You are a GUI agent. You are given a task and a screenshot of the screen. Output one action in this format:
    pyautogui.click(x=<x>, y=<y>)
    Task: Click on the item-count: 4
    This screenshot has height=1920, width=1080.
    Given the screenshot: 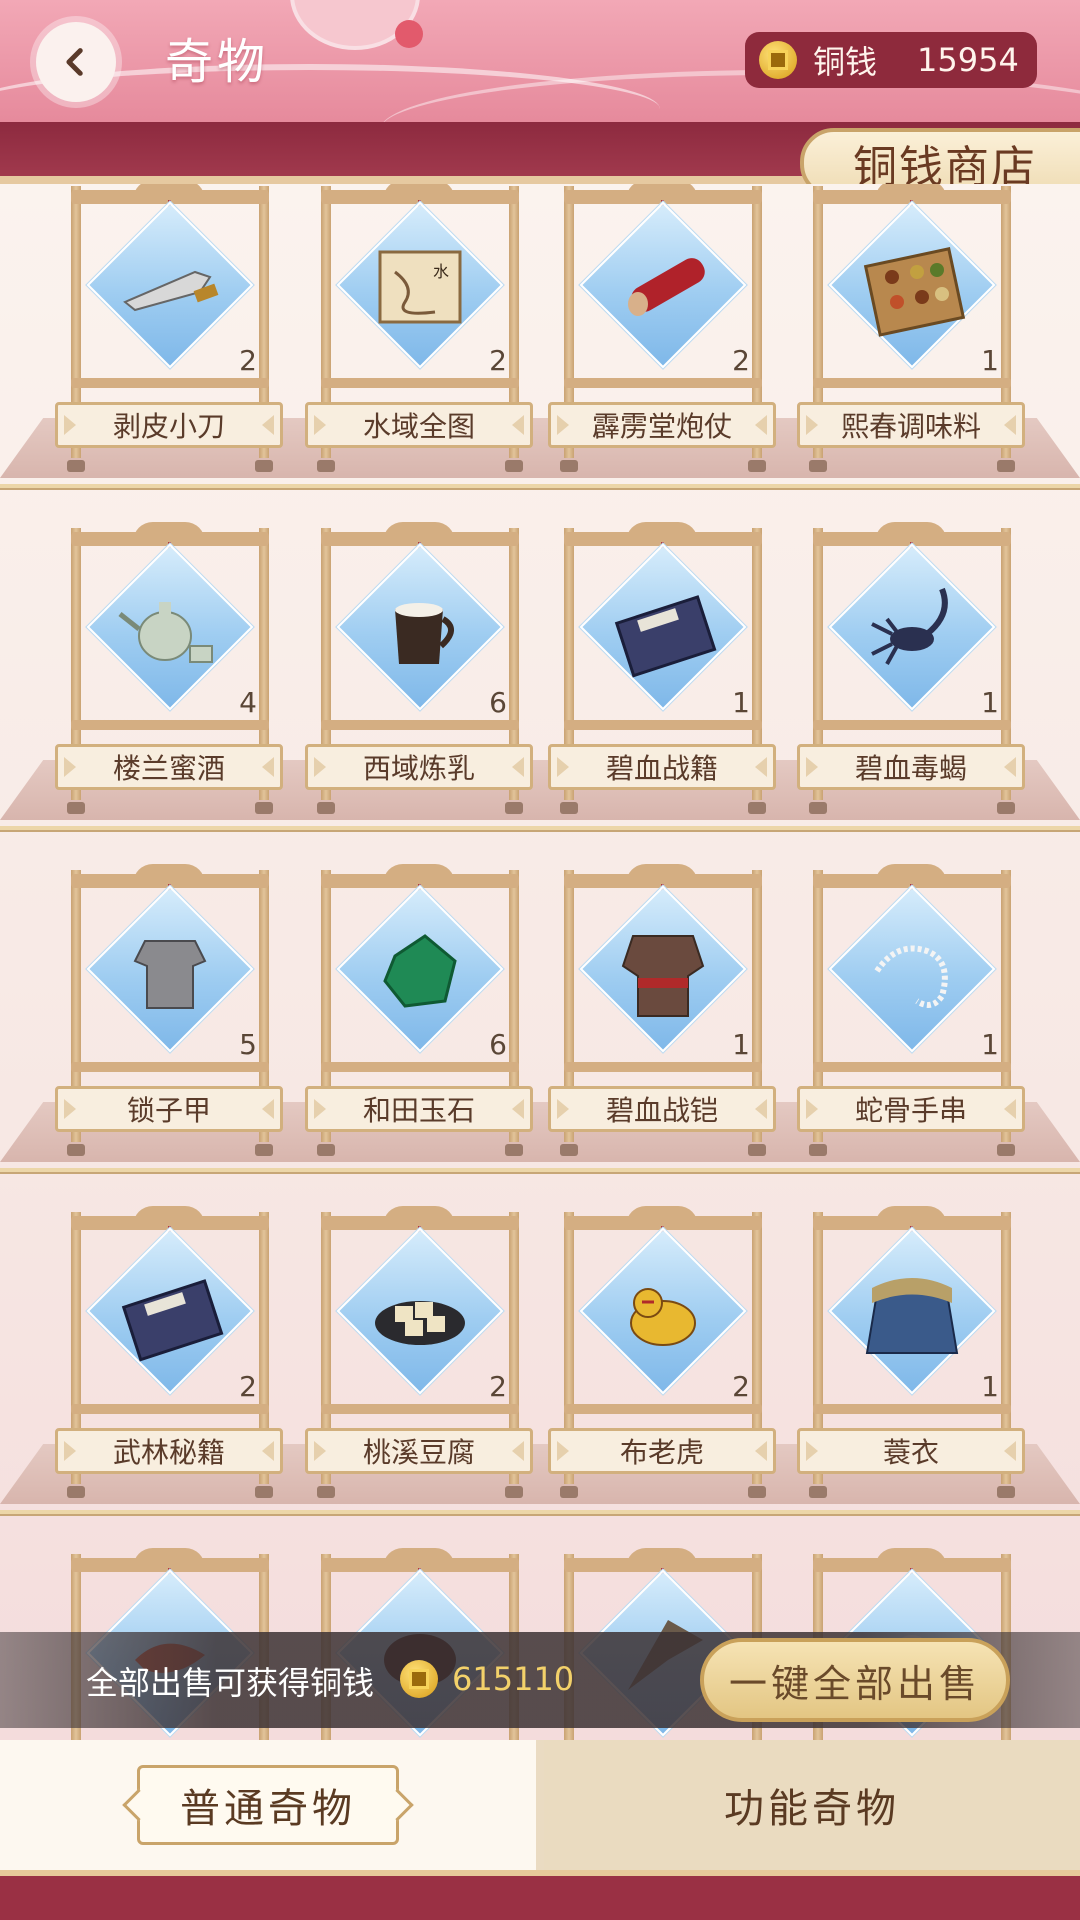 What is the action you would take?
    pyautogui.click(x=248, y=702)
    